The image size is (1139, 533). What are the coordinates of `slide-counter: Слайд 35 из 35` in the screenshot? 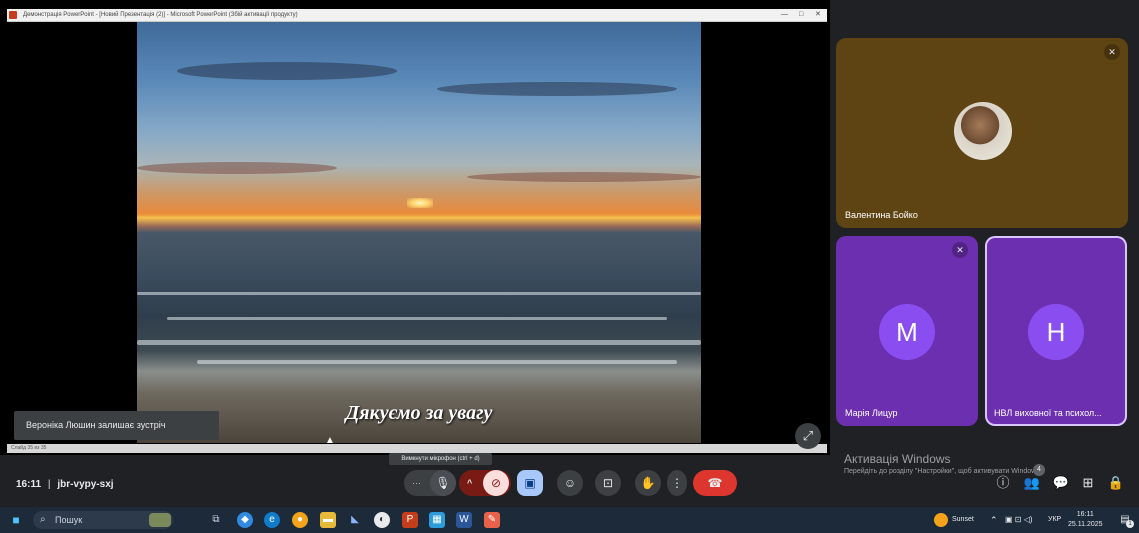 It's located at (29, 448).